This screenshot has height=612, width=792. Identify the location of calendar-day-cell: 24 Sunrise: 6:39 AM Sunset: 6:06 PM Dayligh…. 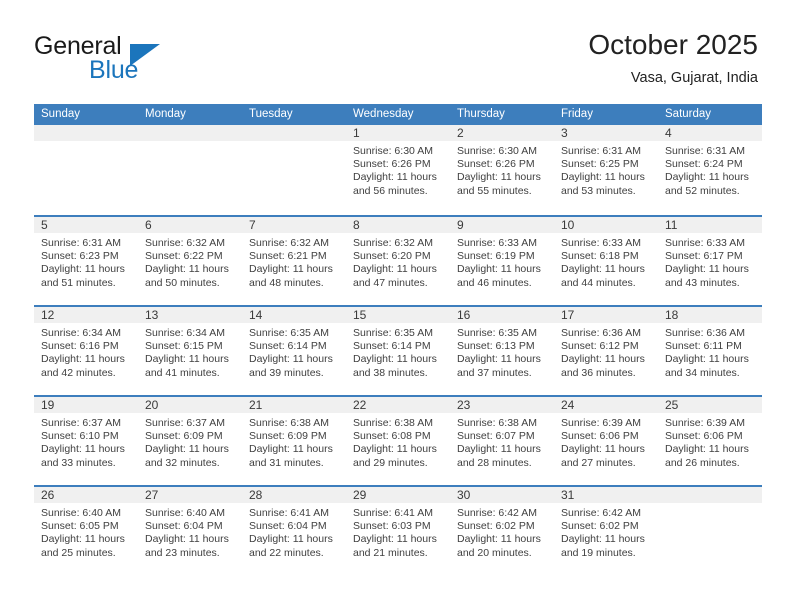
(606, 441).